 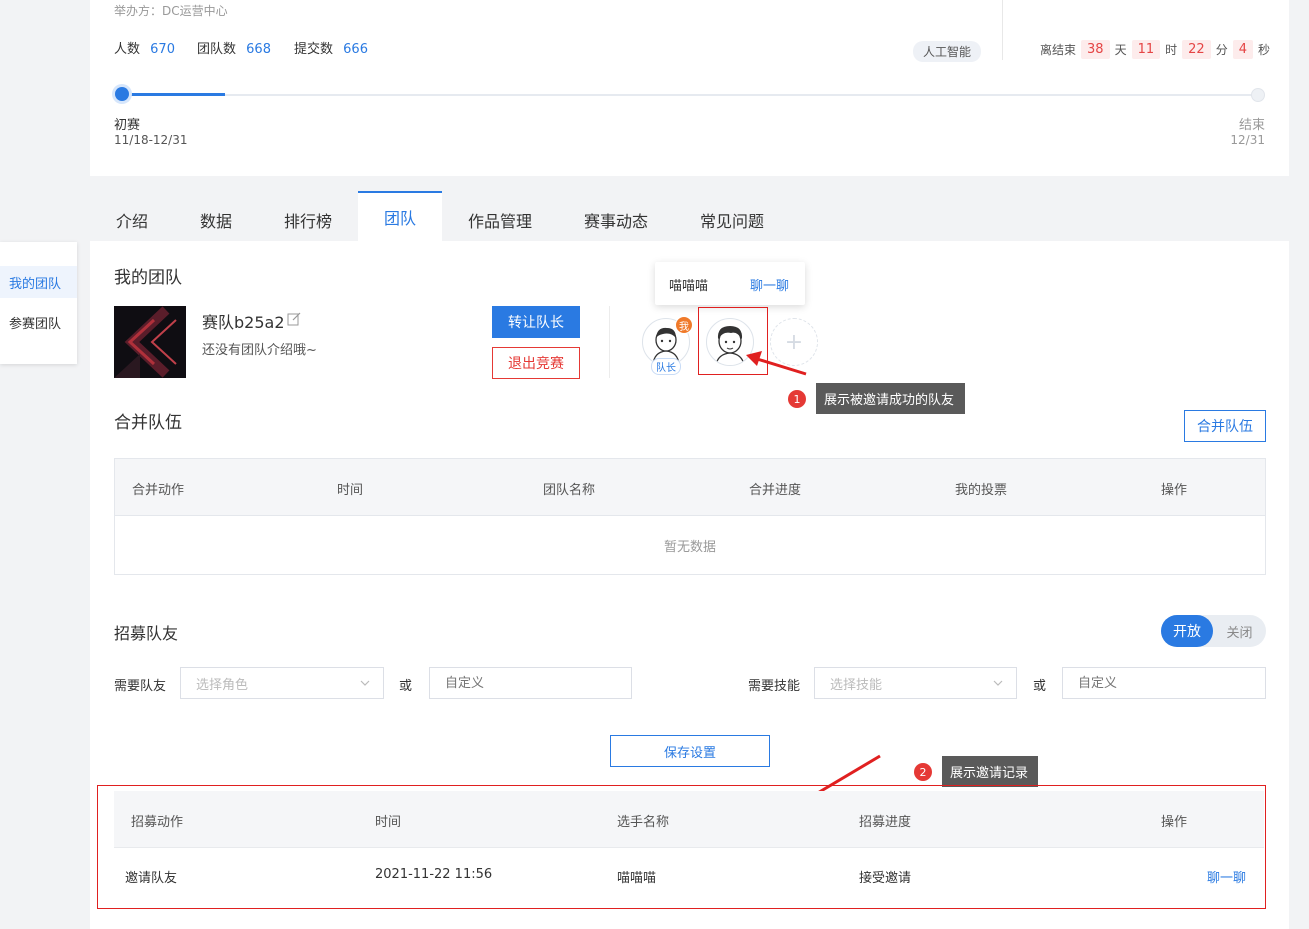 What do you see at coordinates (1174, 822) in the screenshot?
I see `recruit-col-operation: 操作` at bounding box center [1174, 822].